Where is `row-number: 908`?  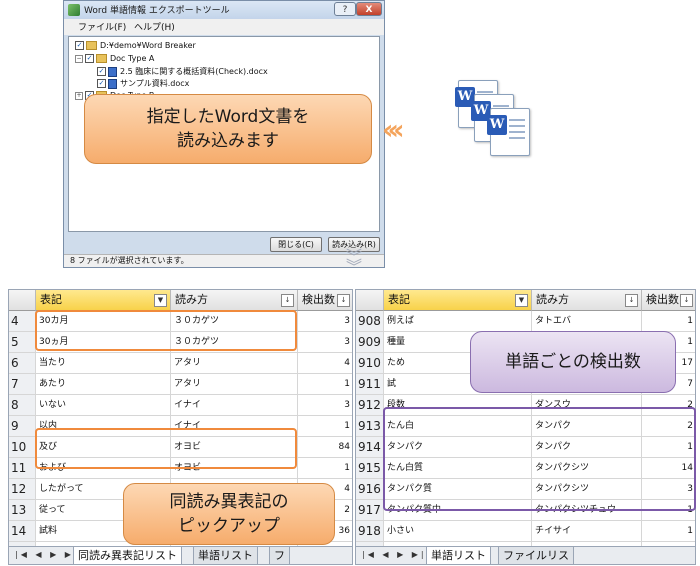
row-number: 908 is located at coordinates (370, 321).